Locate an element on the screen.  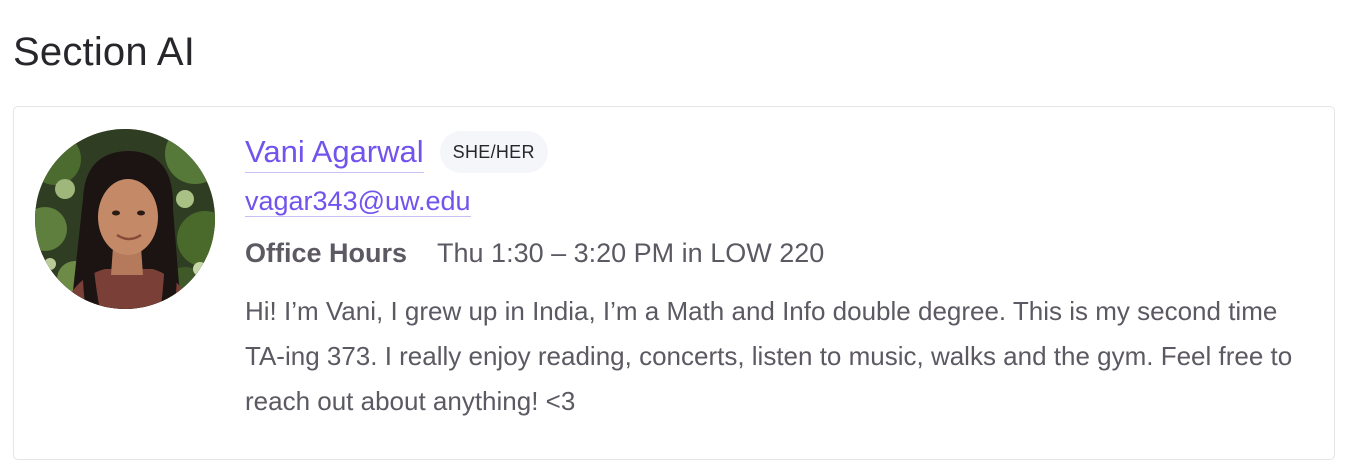
staff-avatar is located at coordinates (125, 219).